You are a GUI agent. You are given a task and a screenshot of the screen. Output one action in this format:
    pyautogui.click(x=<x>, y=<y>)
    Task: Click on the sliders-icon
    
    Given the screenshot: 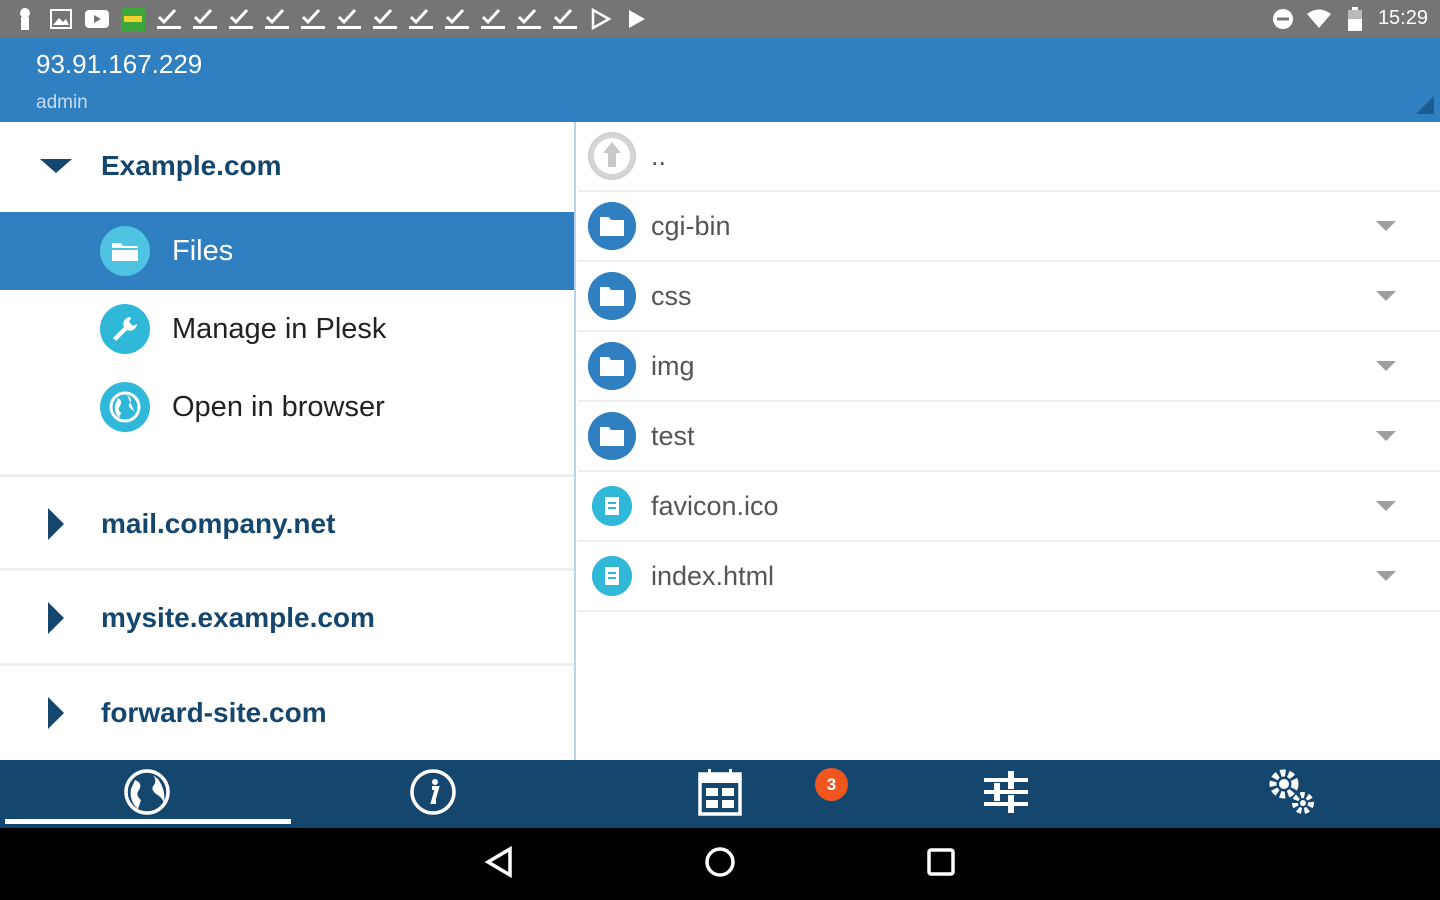 What is the action you would take?
    pyautogui.click(x=1006, y=794)
    